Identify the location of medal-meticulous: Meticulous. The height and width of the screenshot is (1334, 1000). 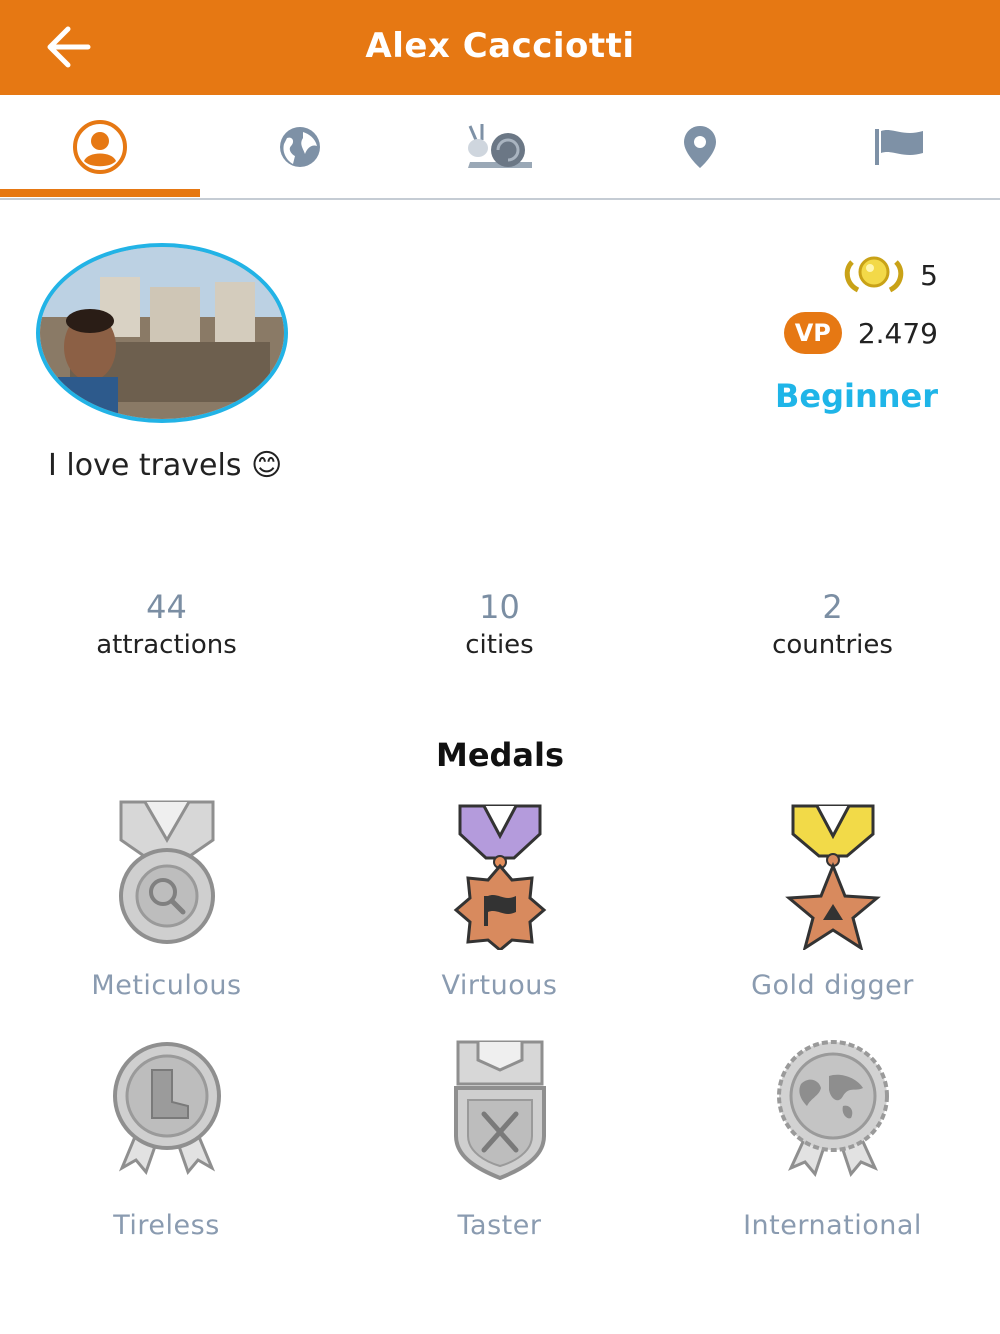
(166, 900).